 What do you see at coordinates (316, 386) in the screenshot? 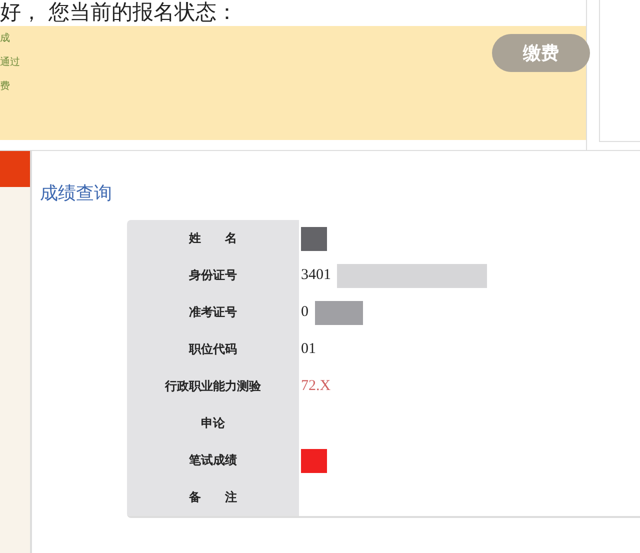
I see `field-value: 72.X` at bounding box center [316, 386].